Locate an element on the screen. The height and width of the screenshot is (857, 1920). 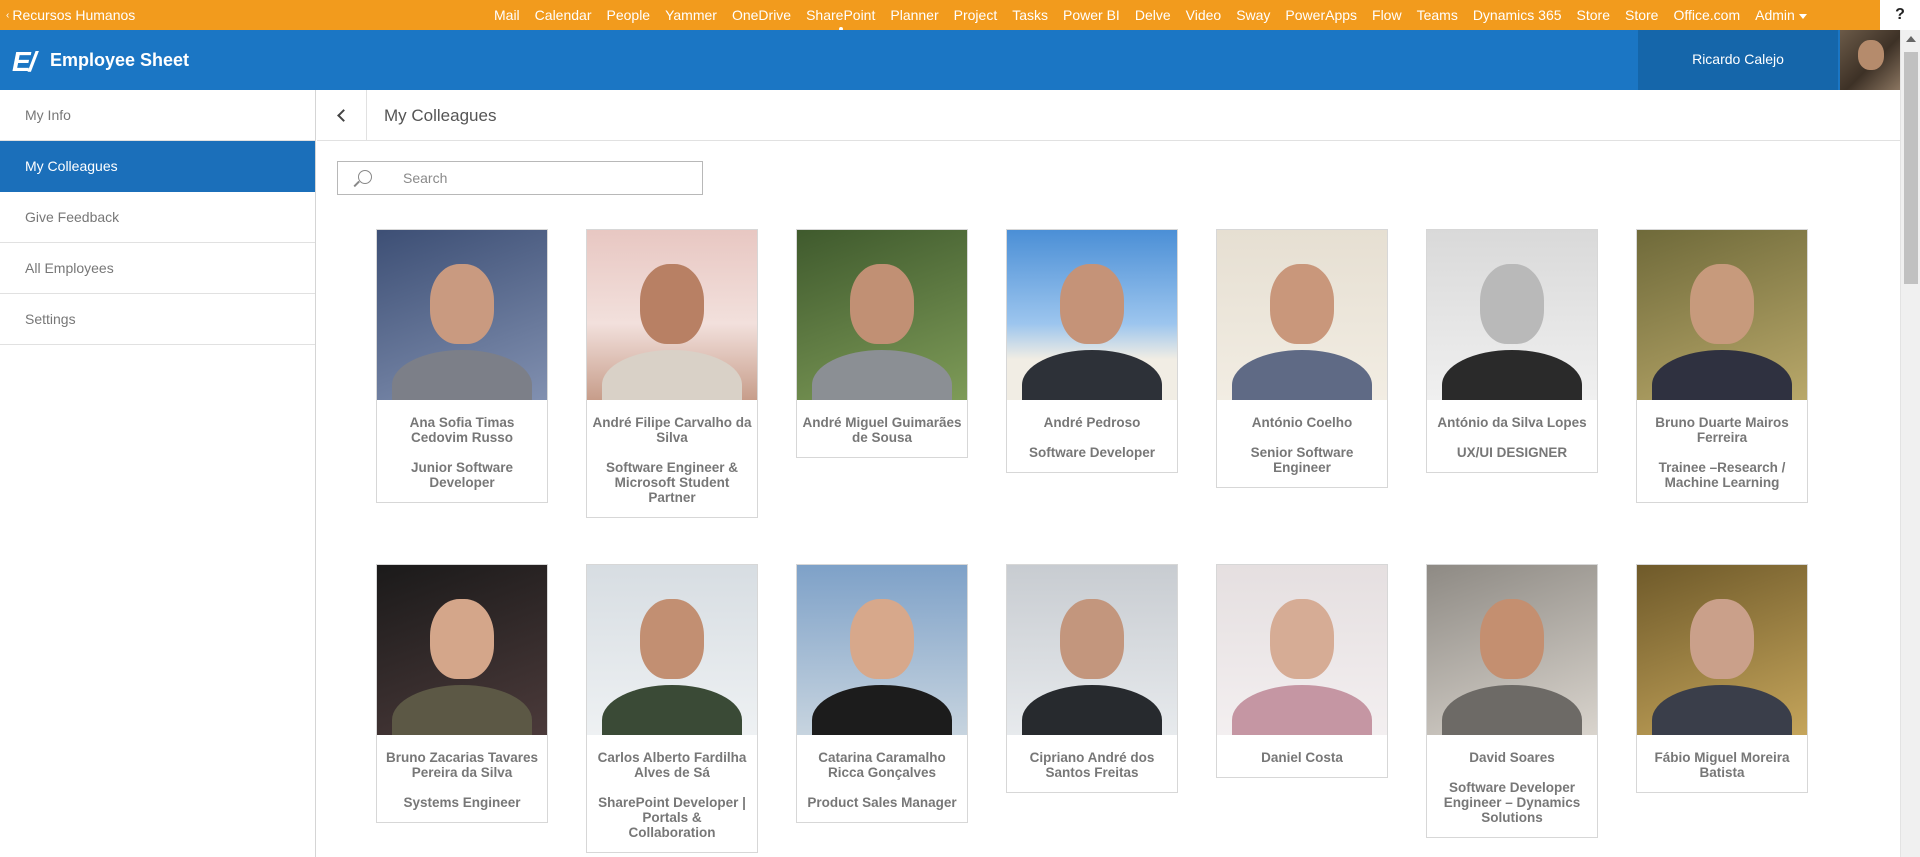
search-icon is located at coordinates (365, 177).